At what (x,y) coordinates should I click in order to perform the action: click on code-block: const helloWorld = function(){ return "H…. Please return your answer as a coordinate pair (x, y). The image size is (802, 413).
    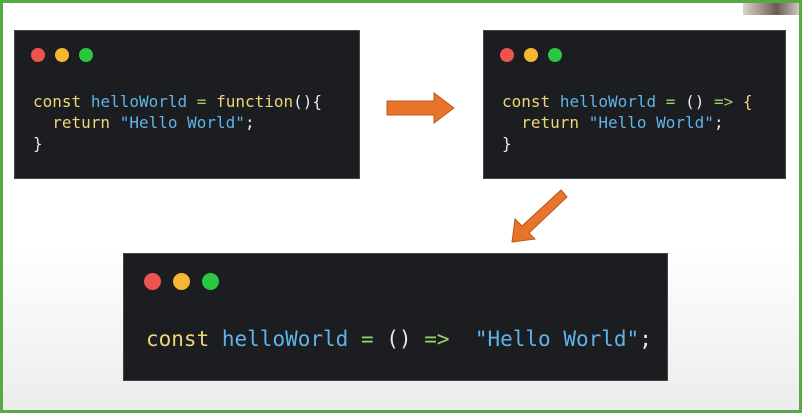
    Looking at the image, I should click on (177, 122).